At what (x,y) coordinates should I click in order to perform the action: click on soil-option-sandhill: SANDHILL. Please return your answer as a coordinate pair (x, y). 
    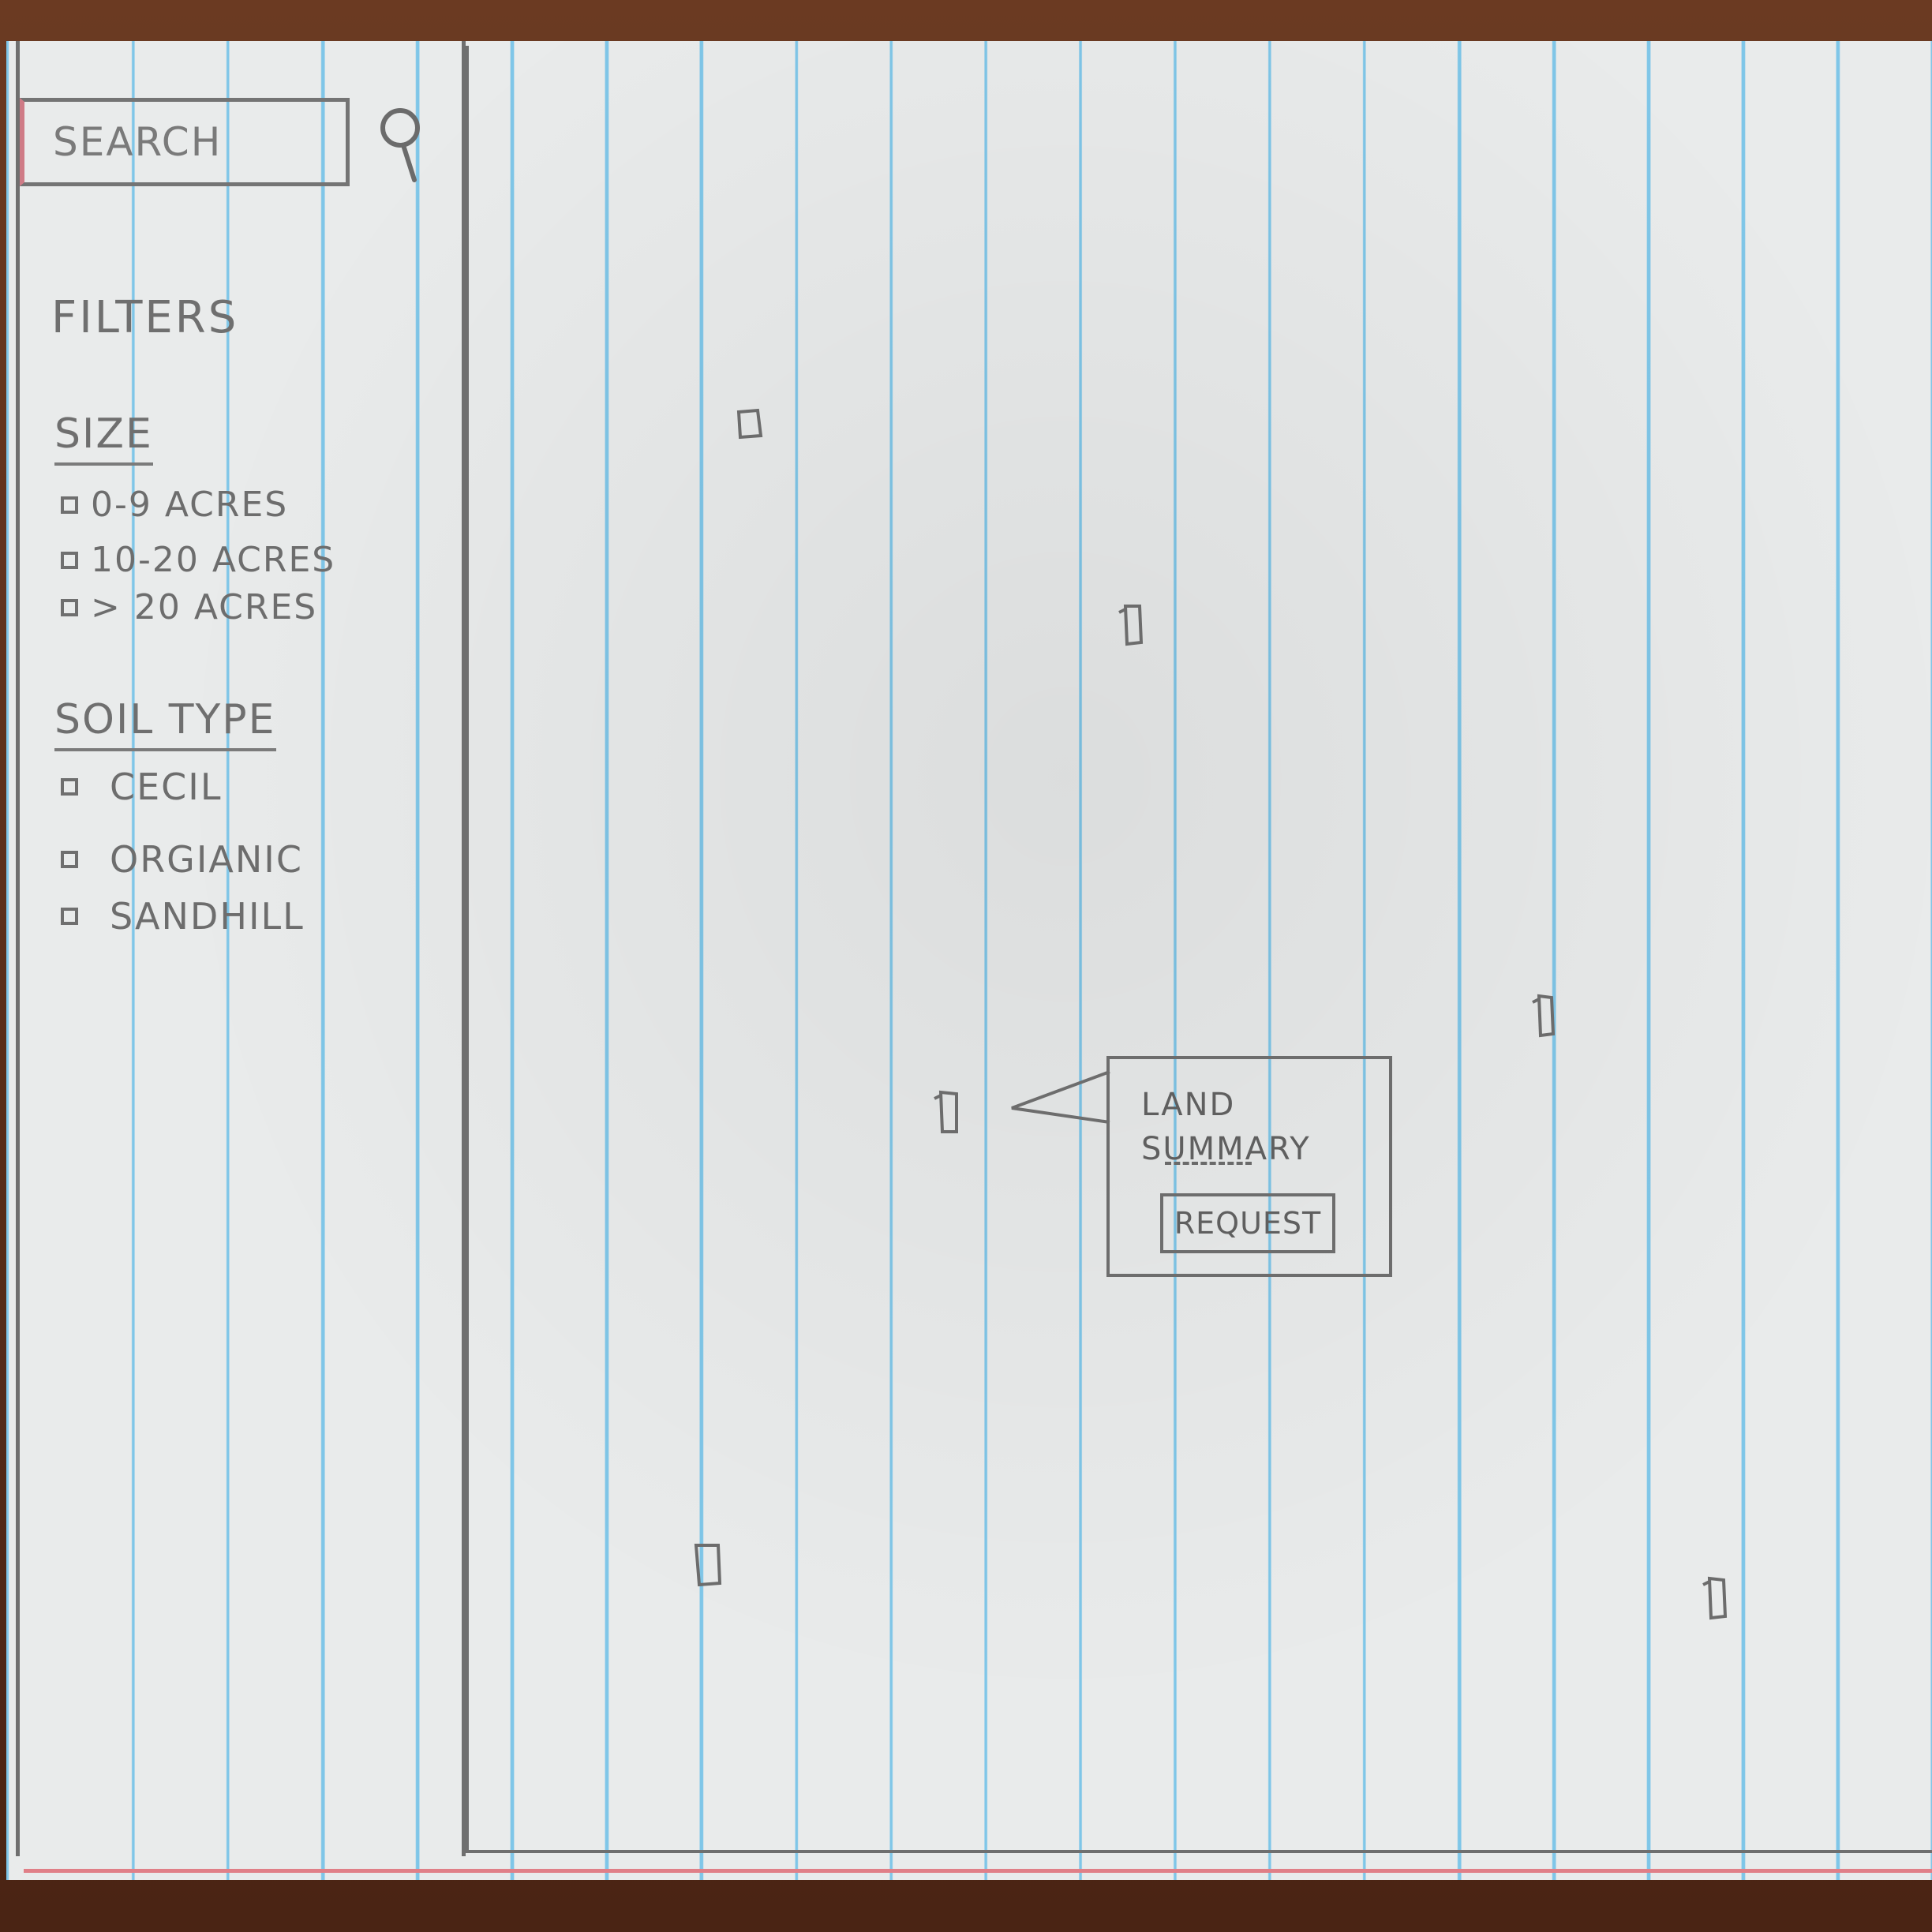
    Looking at the image, I should click on (183, 916).